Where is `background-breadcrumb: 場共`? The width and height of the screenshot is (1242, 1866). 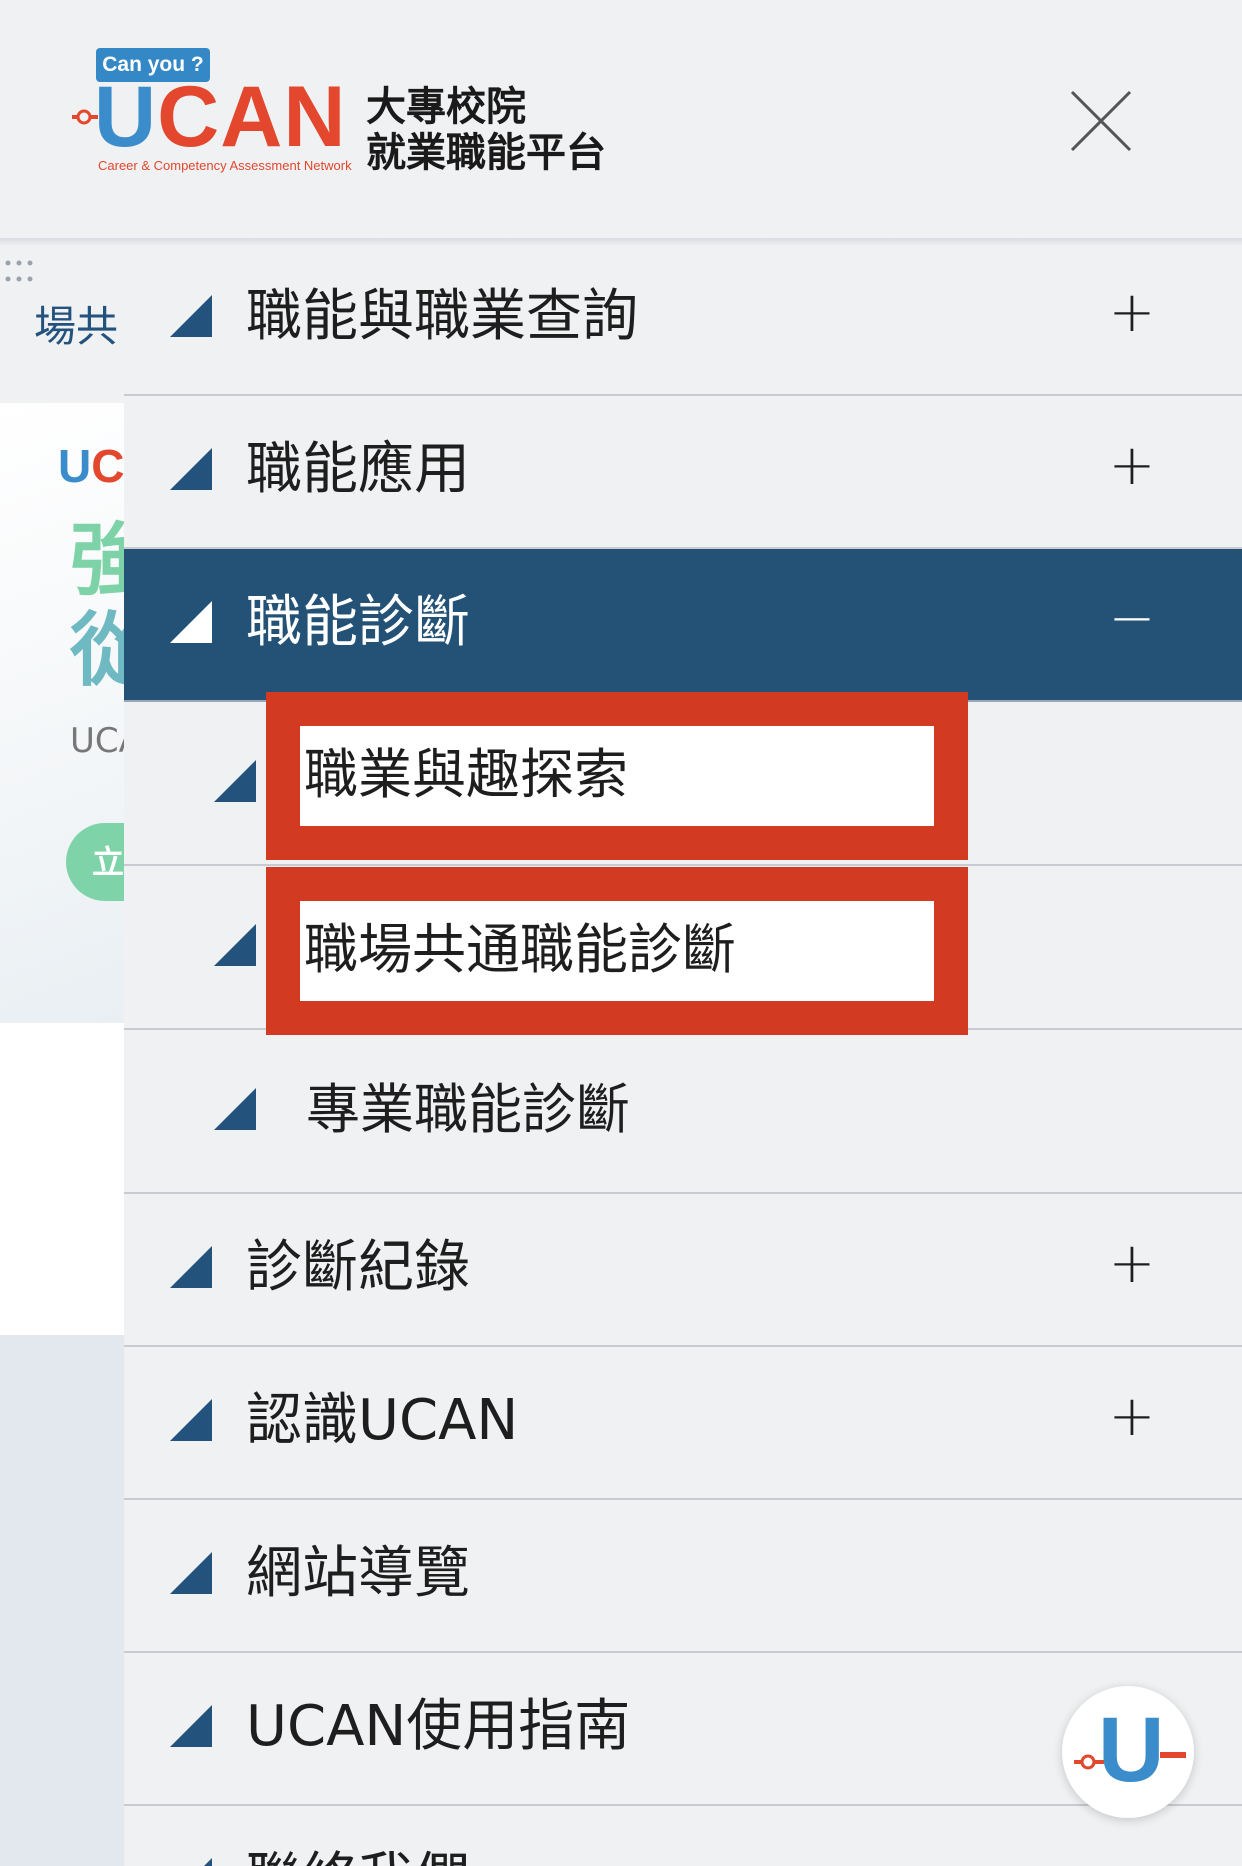
background-breadcrumb: 場共 is located at coordinates (76, 326).